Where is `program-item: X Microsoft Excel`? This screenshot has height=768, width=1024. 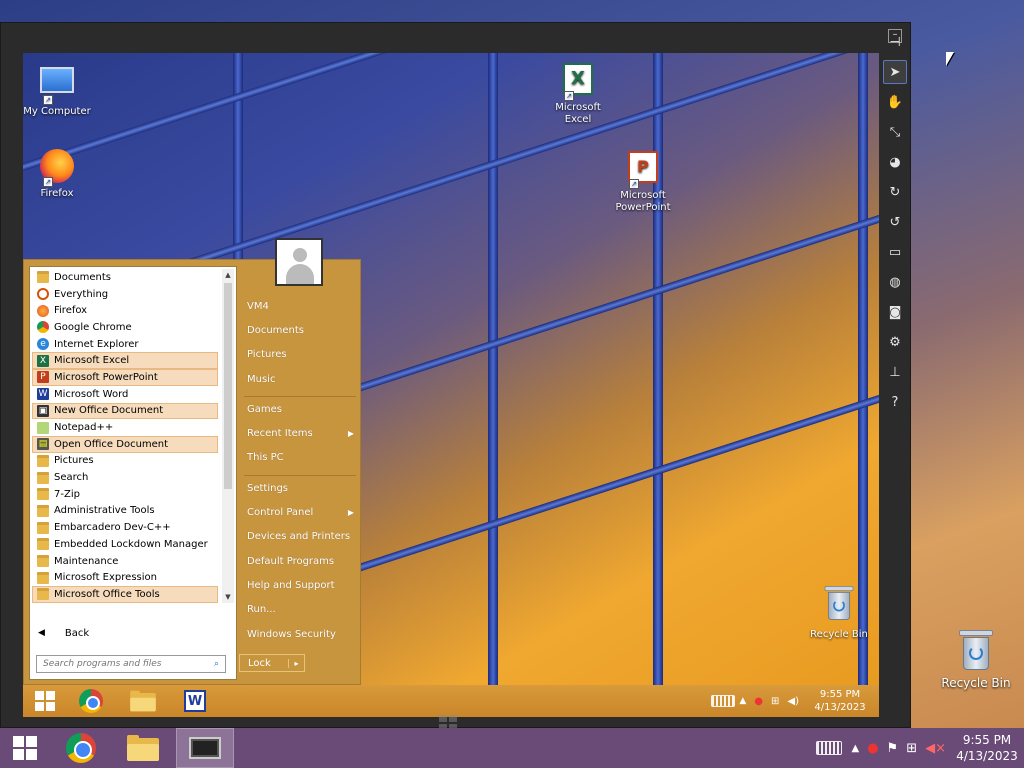 program-item: X Microsoft Excel is located at coordinates (125, 361).